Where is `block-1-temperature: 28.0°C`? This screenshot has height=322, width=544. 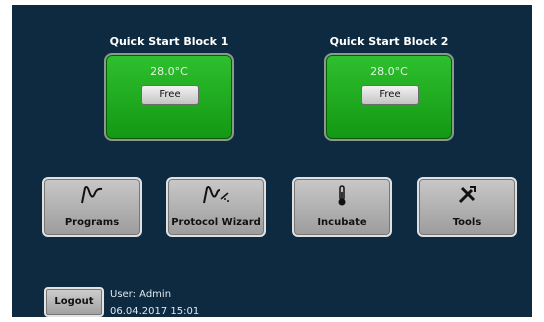 block-1-temperature: 28.0°C is located at coordinates (169, 71).